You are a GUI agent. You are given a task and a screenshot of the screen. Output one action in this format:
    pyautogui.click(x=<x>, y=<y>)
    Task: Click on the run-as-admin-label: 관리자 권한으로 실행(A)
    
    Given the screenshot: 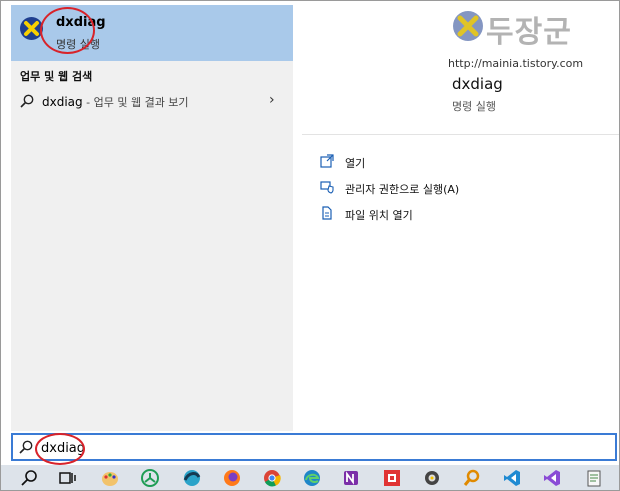 What is the action you would take?
    pyautogui.click(x=402, y=189)
    